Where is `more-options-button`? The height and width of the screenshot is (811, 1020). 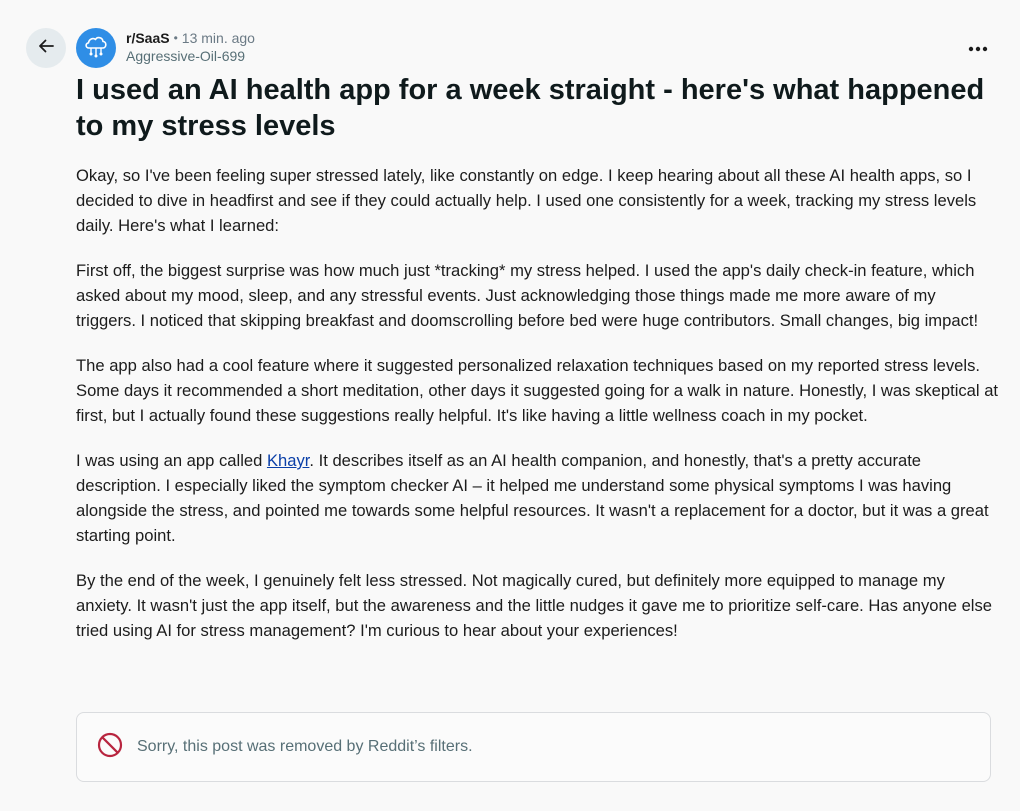 more-options-button is located at coordinates (978, 48).